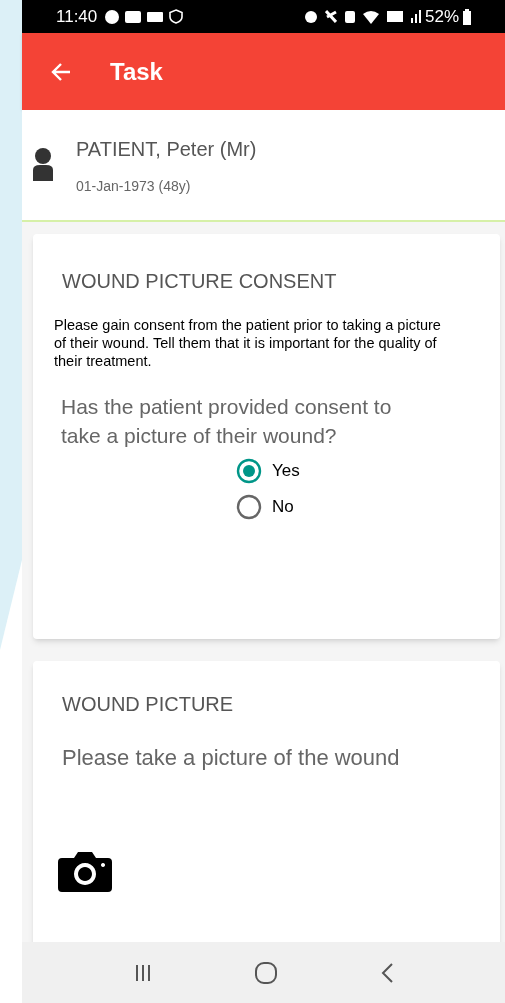 The height and width of the screenshot is (1003, 505). What do you see at coordinates (136, 71) in the screenshot?
I see `app-bar-title: Task` at bounding box center [136, 71].